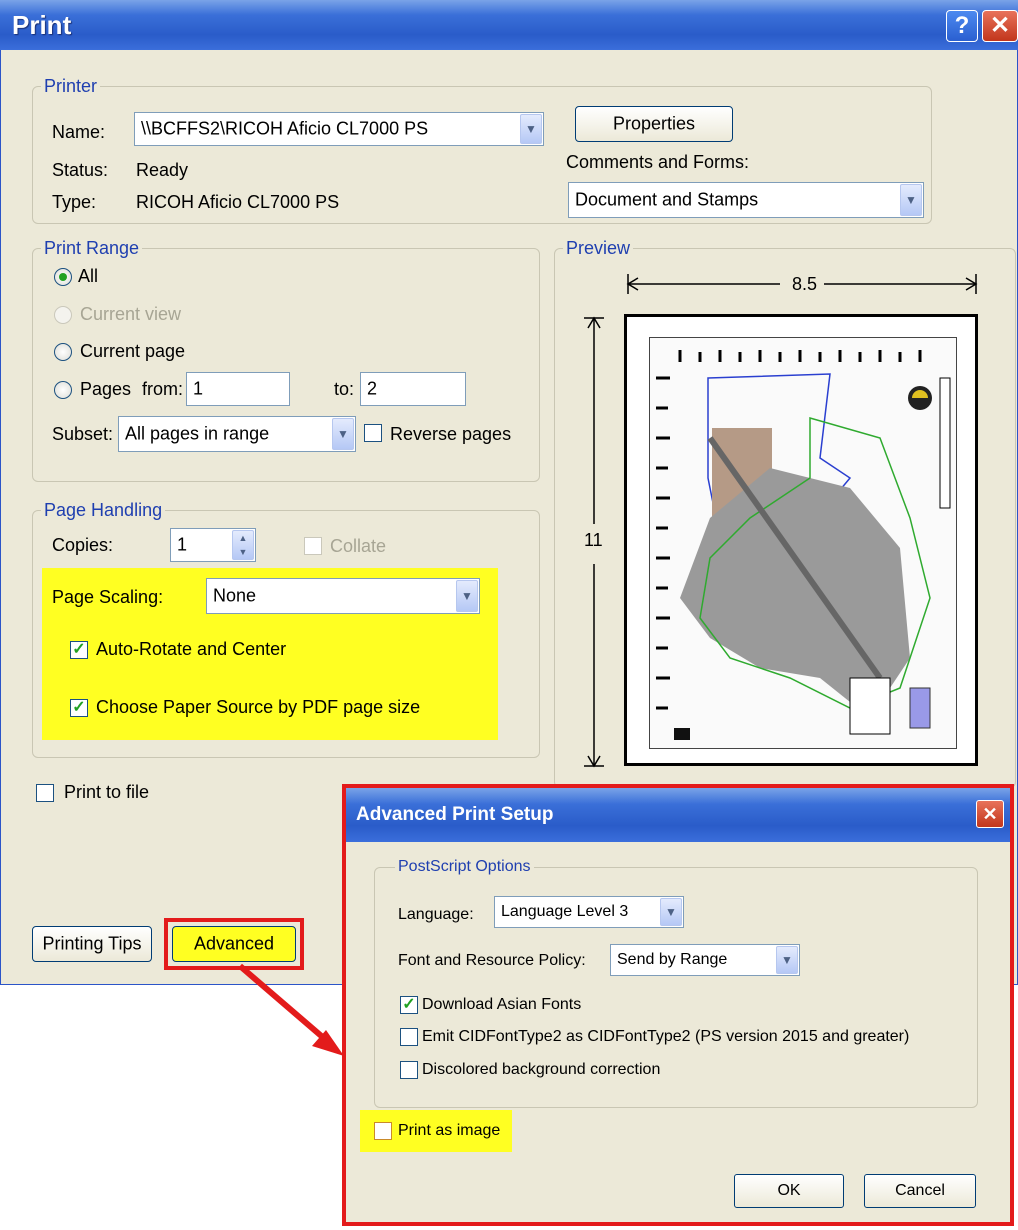  Describe the element at coordinates (409, 1005) in the screenshot. I see `download-asian-fonts-checkbox: ✓` at that location.